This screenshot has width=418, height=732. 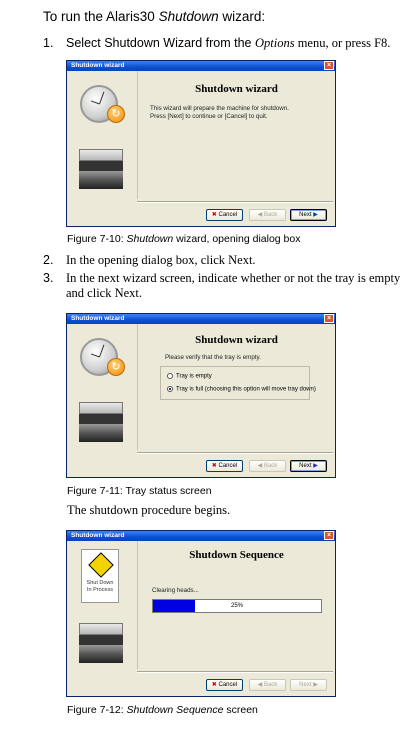 I want to click on document-label: Shut Down In Process, so click(x=100, y=587).